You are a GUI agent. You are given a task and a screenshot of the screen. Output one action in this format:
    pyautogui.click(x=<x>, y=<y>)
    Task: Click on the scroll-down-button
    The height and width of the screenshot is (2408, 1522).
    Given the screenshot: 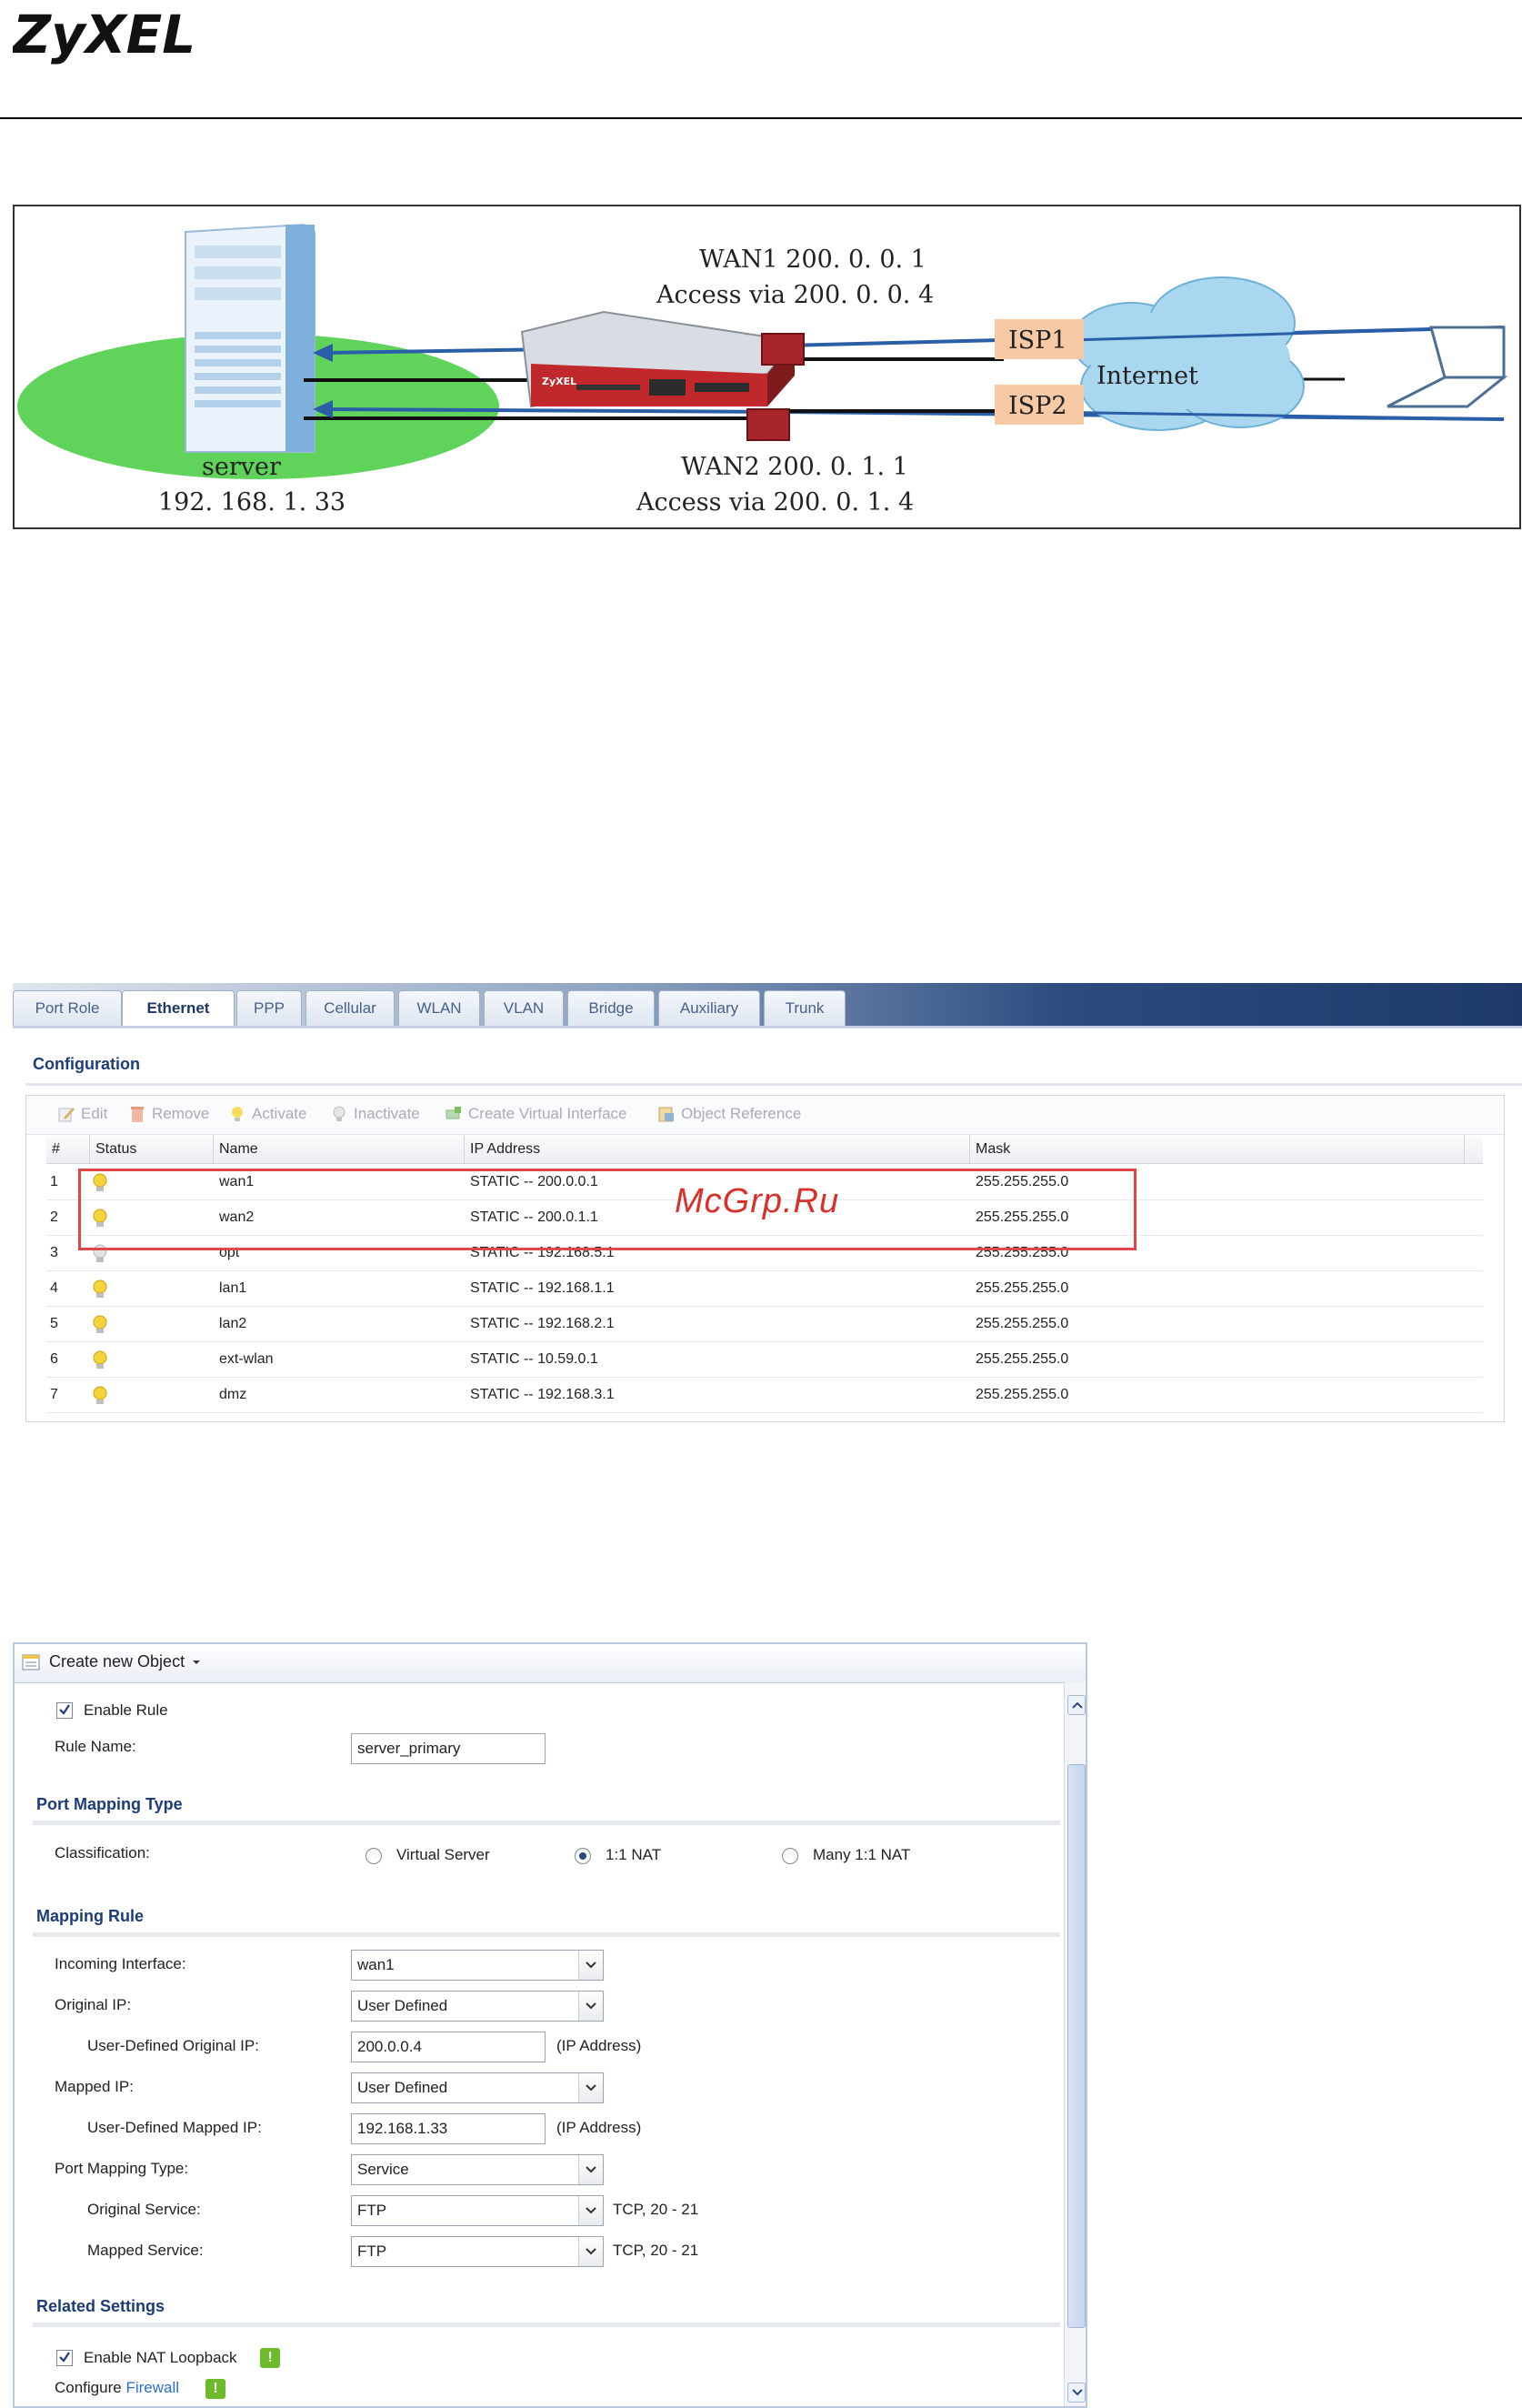 What is the action you would take?
    pyautogui.click(x=1076, y=2393)
    